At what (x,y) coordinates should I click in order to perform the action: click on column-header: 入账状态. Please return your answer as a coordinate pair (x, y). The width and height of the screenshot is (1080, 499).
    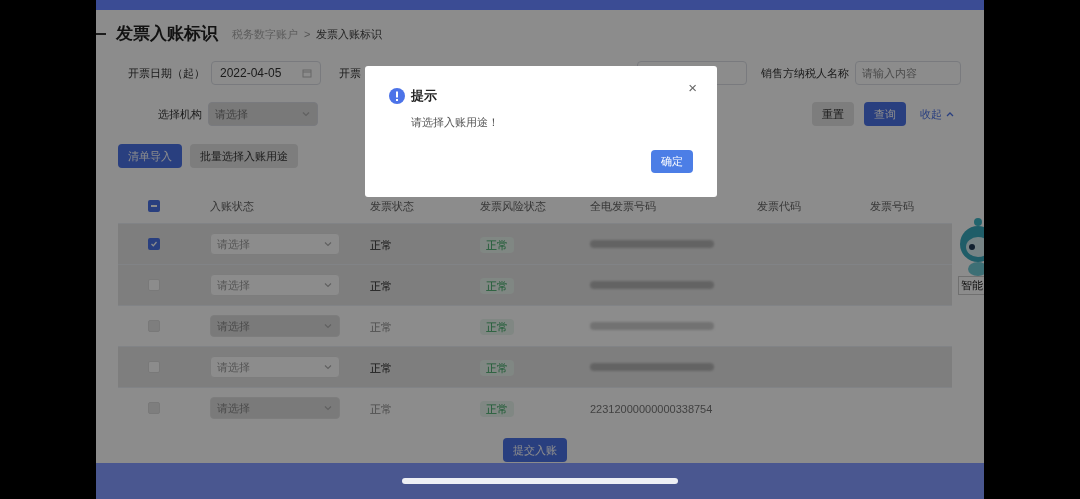
    Looking at the image, I should click on (232, 205).